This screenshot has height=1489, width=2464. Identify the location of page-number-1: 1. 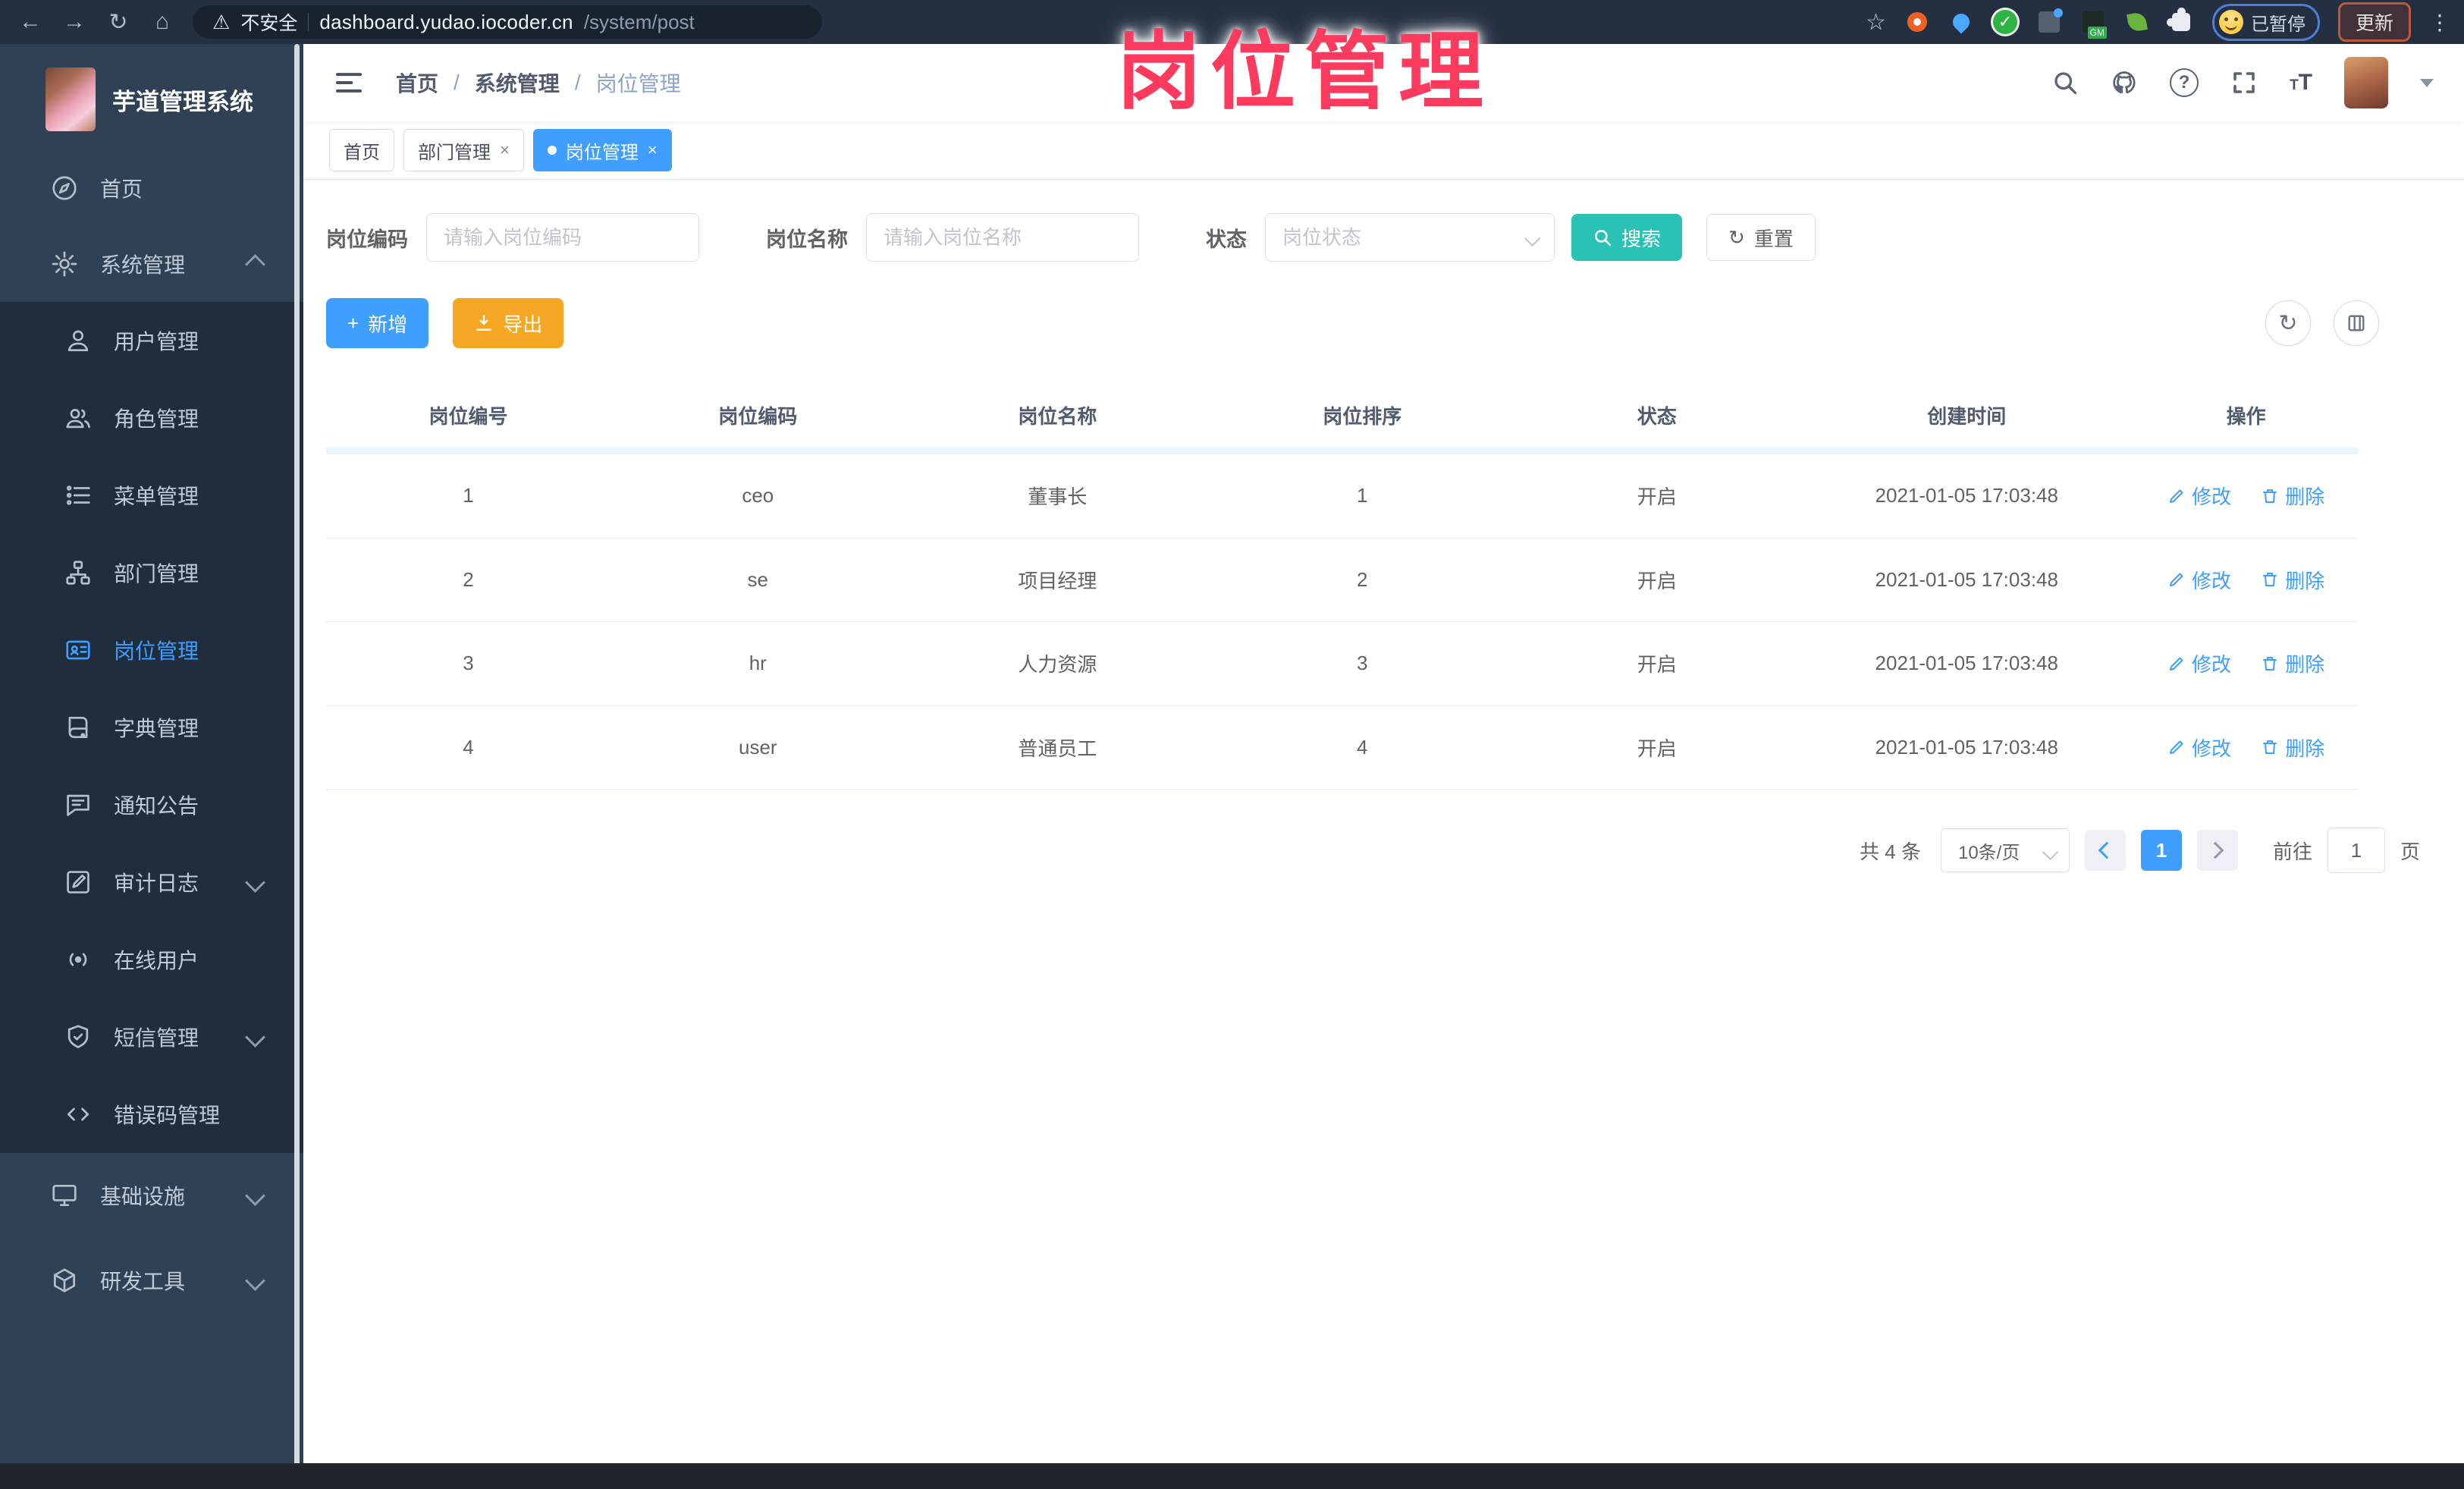
(2161, 850).